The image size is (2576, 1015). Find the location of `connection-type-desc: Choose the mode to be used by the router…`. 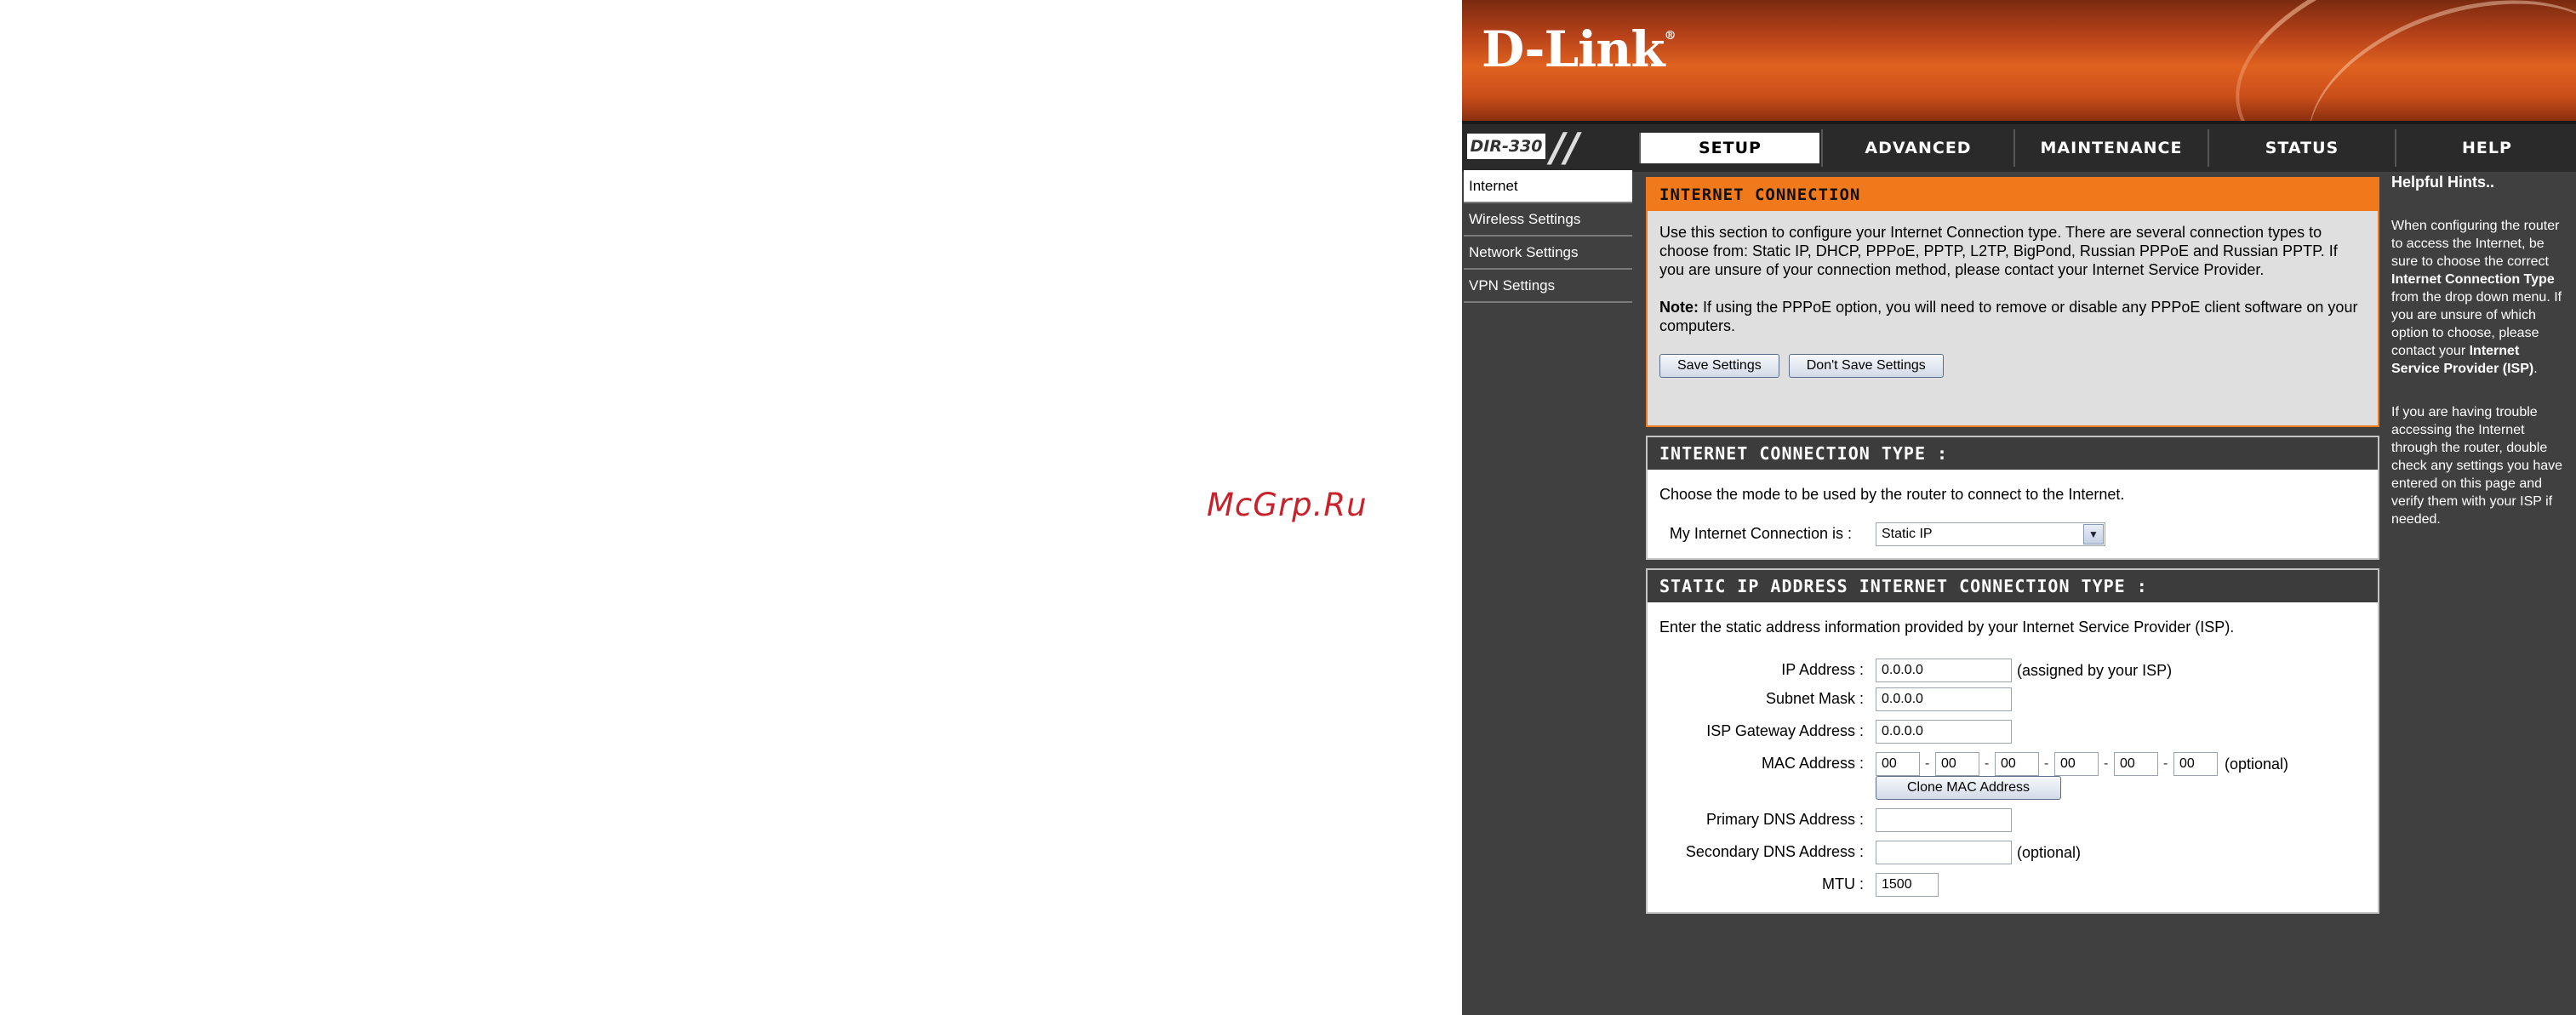

connection-type-desc: Choose the mode to be used by the router… is located at coordinates (1892, 495).